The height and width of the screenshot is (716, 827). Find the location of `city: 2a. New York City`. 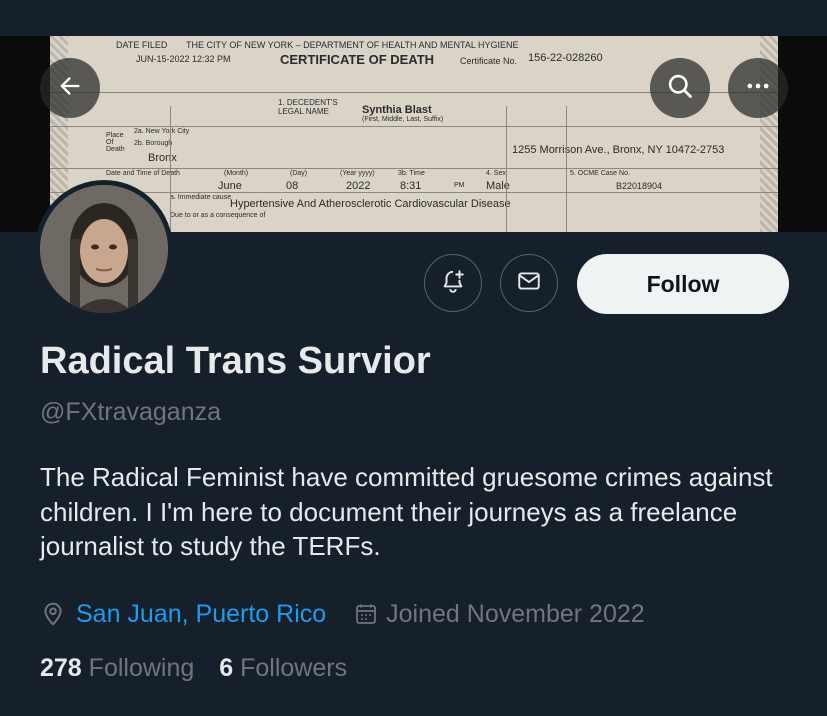

city: 2a. New York City is located at coordinates (162, 131).